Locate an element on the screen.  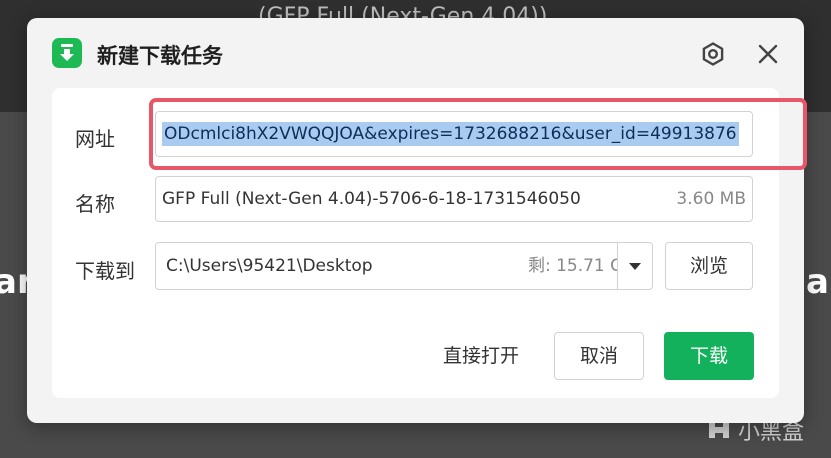
save-path-input: C:\Users\95421\Desktop 剩: 15.71 GB is located at coordinates (403, 266).